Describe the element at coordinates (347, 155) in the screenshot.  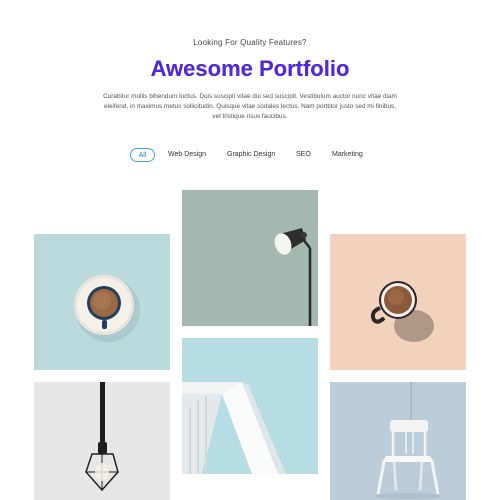
I see `filter-marketing: Marketing` at that location.